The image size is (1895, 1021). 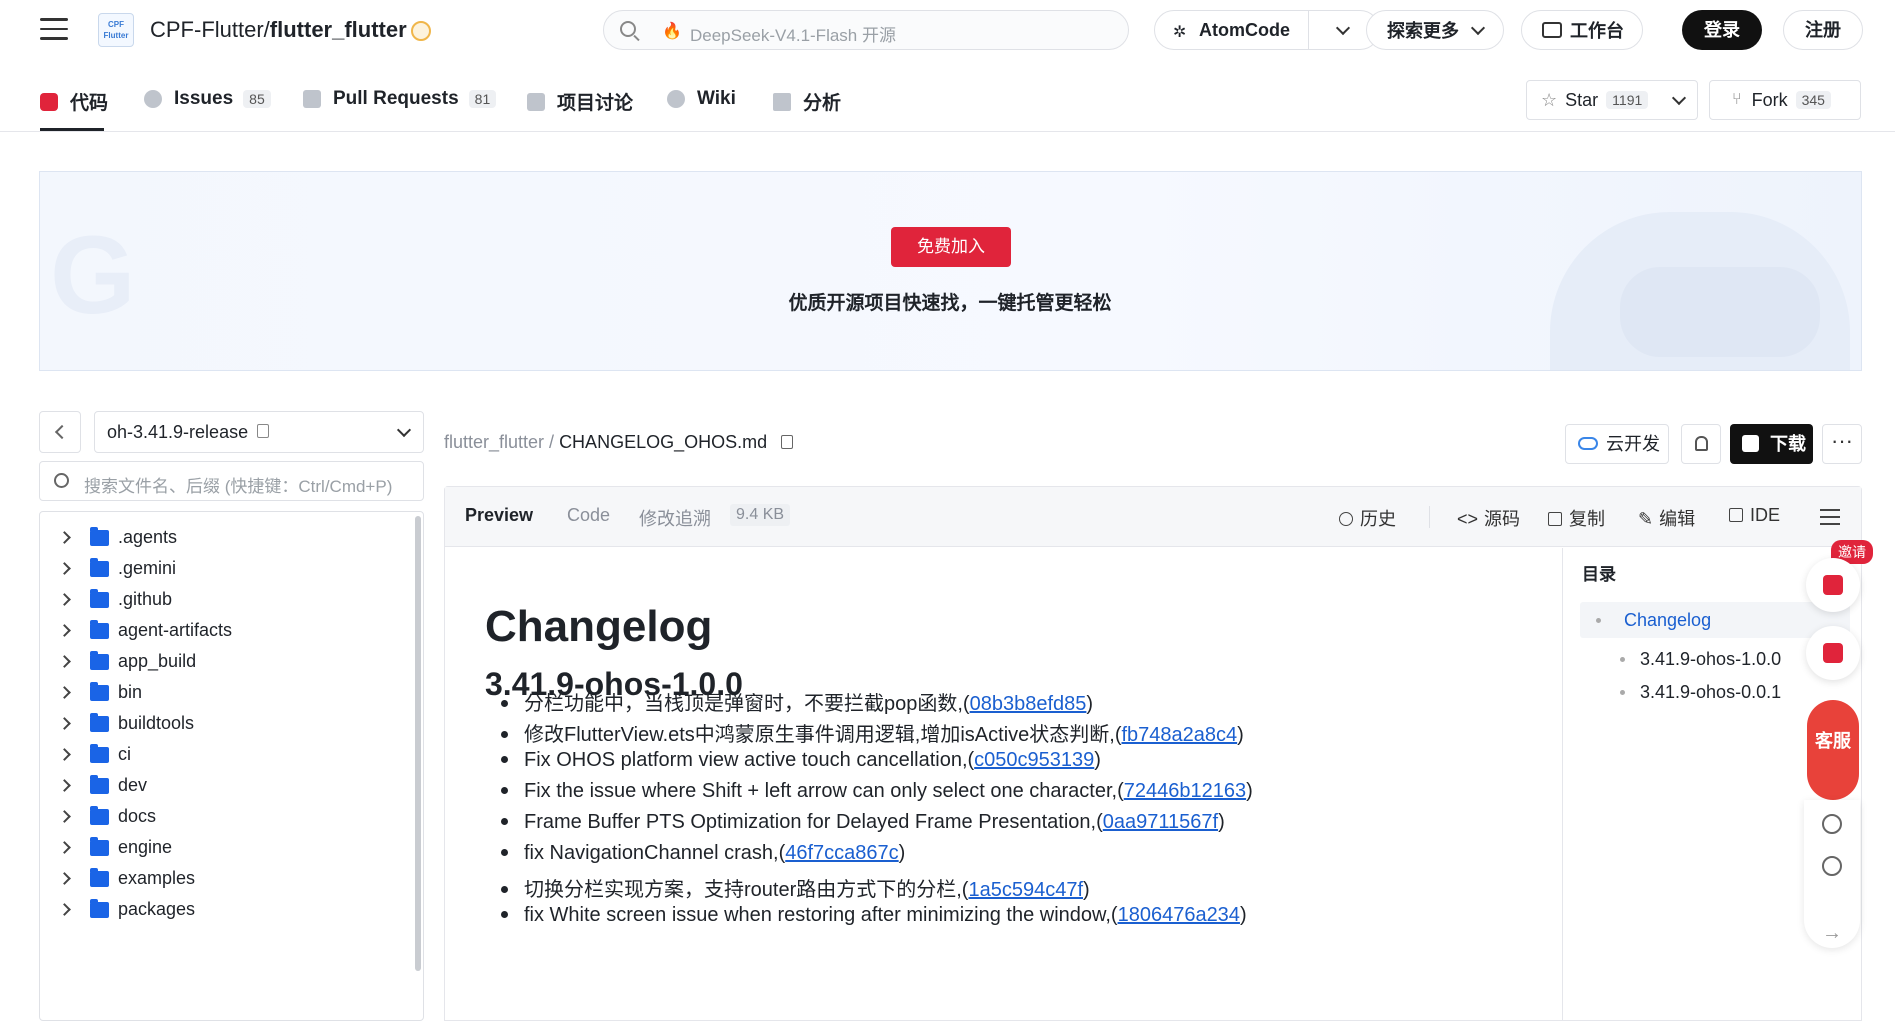 What do you see at coordinates (701, 99) in the screenshot?
I see `tab-wiki: Wiki` at bounding box center [701, 99].